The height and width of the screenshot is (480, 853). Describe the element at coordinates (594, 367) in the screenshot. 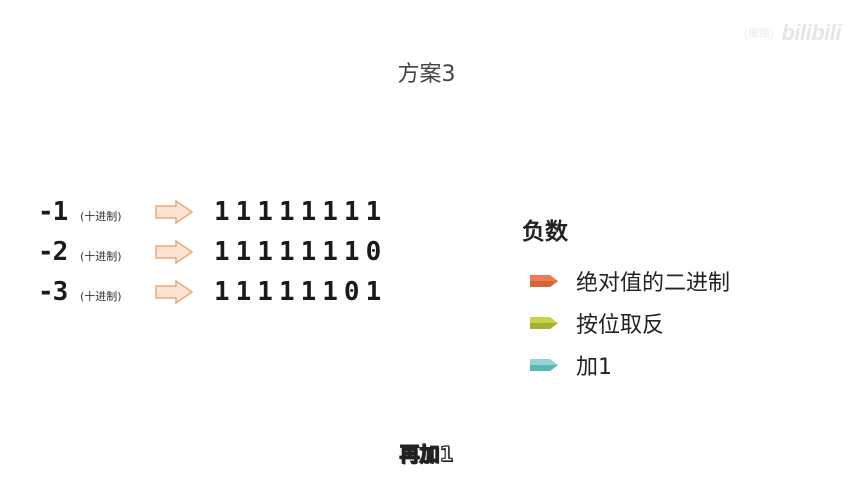

I see `legend-label: 加1` at that location.